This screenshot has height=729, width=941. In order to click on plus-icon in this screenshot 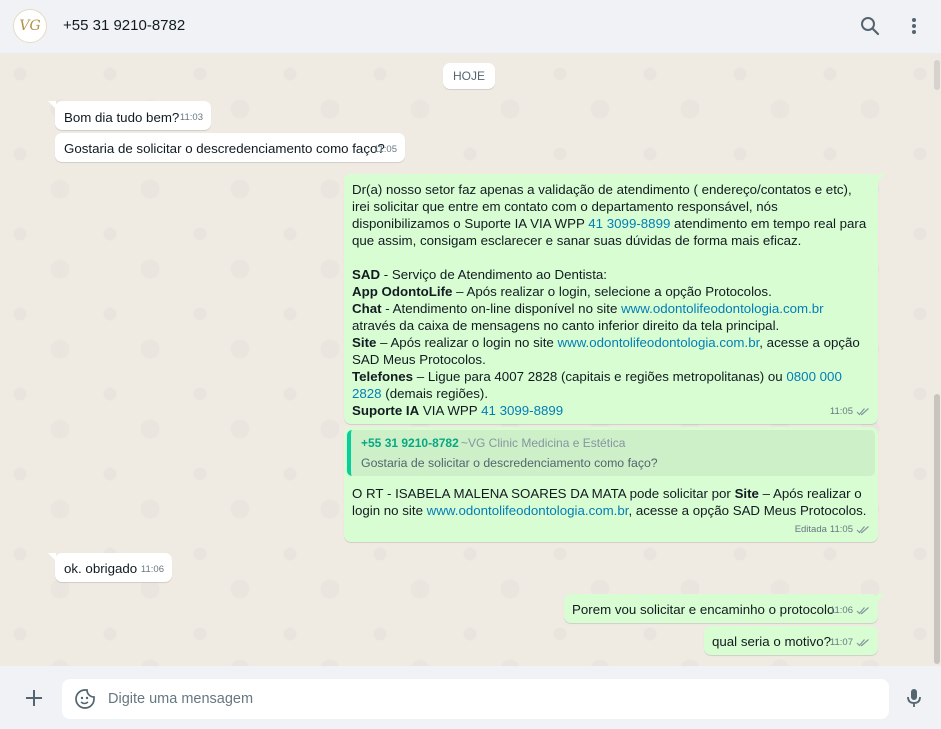, I will do `click(34, 698)`.